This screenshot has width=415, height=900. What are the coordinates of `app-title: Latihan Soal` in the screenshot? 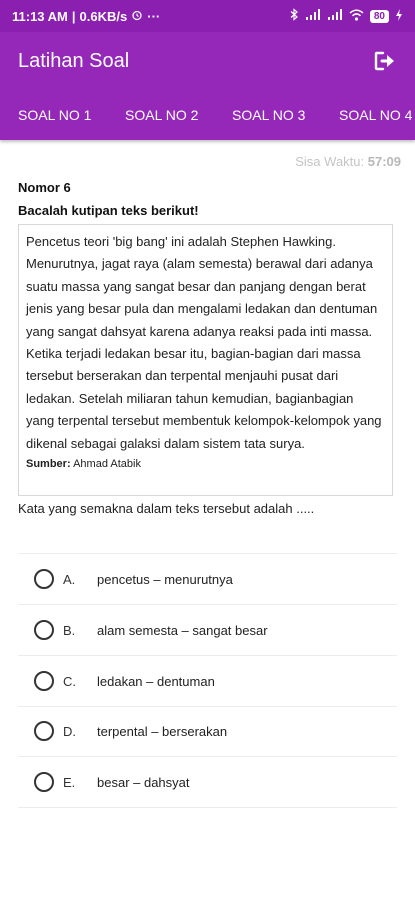 It's located at (74, 60).